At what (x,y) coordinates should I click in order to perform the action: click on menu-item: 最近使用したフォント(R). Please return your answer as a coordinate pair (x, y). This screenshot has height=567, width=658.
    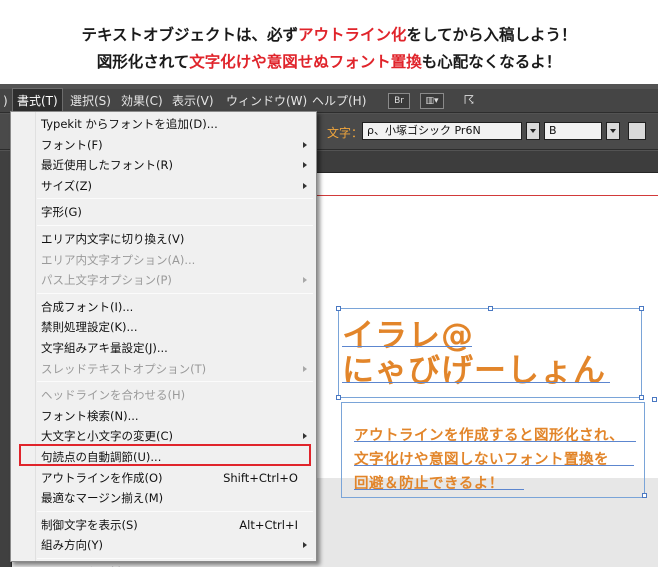
    Looking at the image, I should click on (107, 165).